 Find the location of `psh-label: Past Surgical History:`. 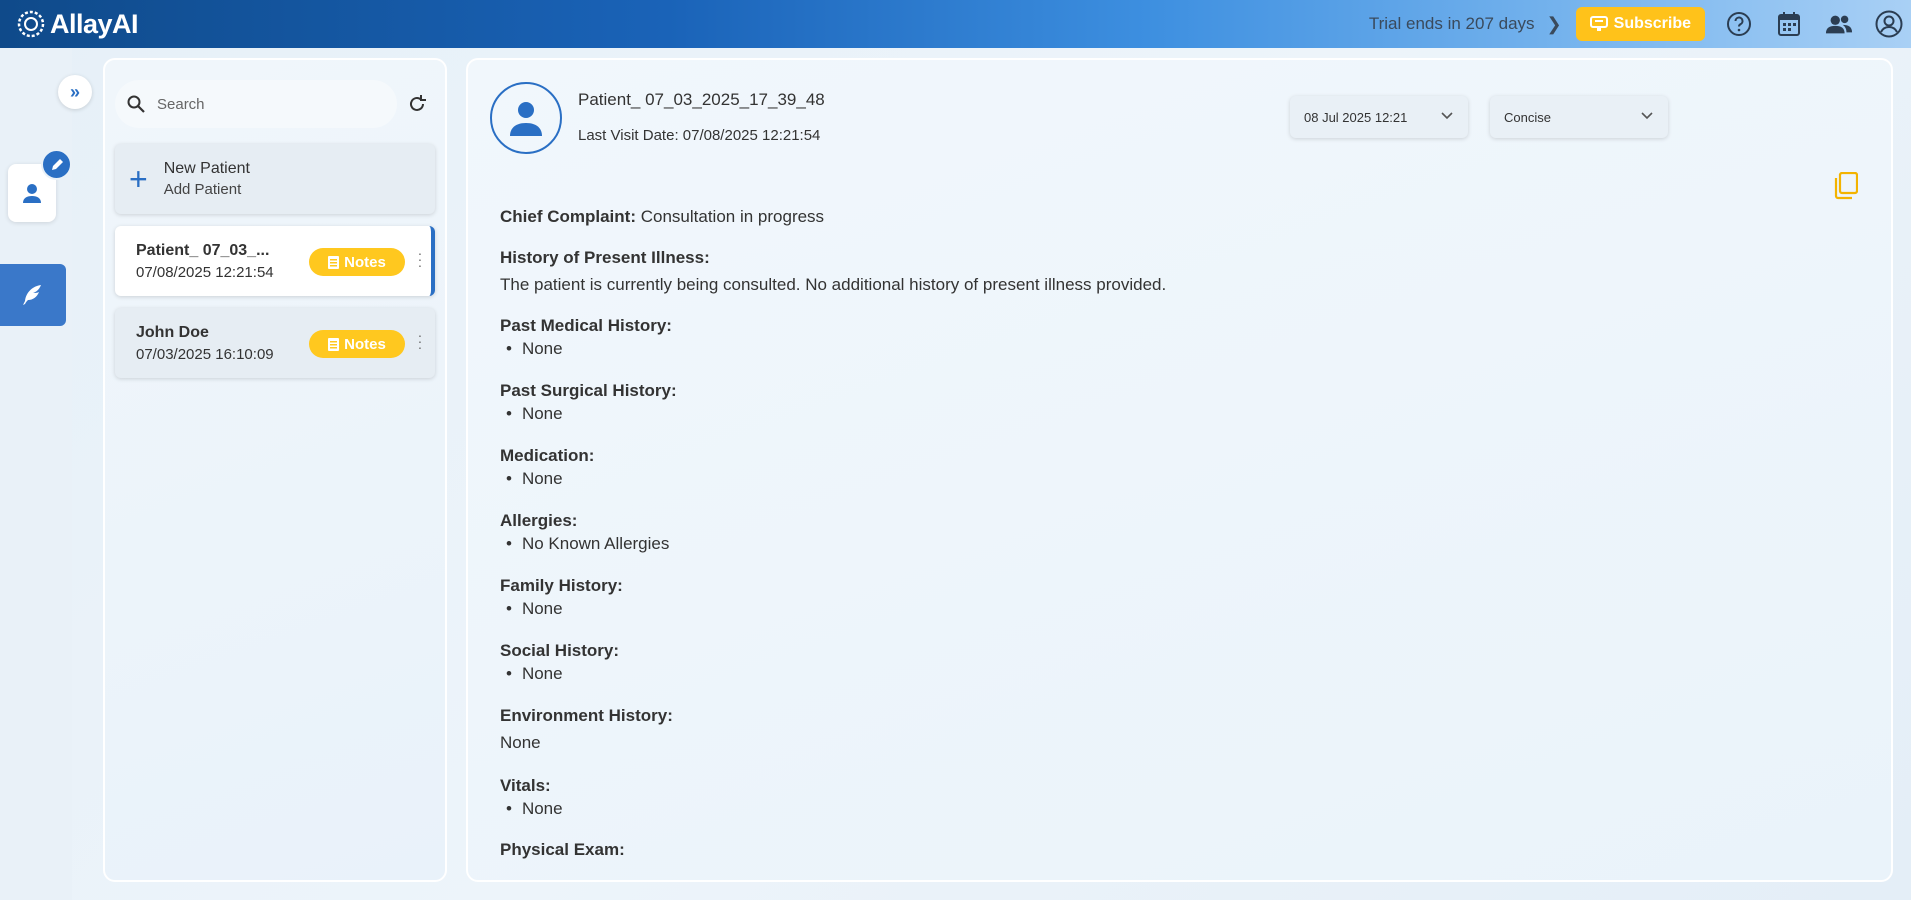

psh-label: Past Surgical History: is located at coordinates (588, 390).